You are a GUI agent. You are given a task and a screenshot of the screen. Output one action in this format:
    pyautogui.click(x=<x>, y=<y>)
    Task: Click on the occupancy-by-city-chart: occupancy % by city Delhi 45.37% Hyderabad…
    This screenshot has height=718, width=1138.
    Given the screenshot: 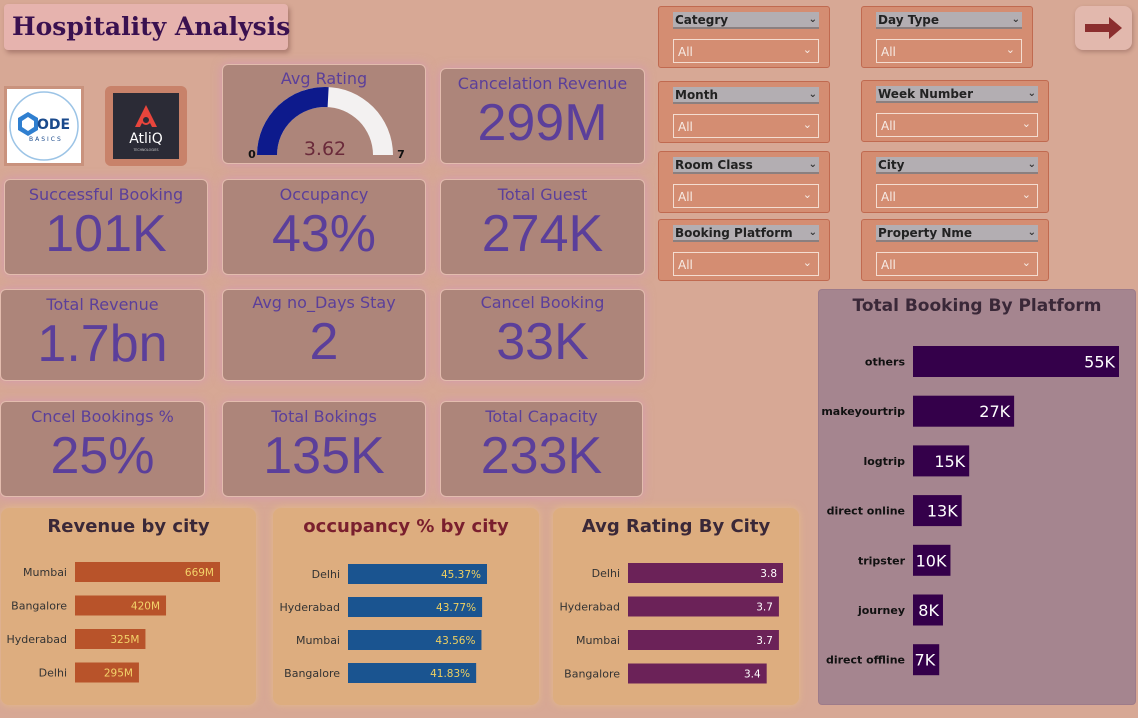 What is the action you would take?
    pyautogui.click(x=406, y=606)
    